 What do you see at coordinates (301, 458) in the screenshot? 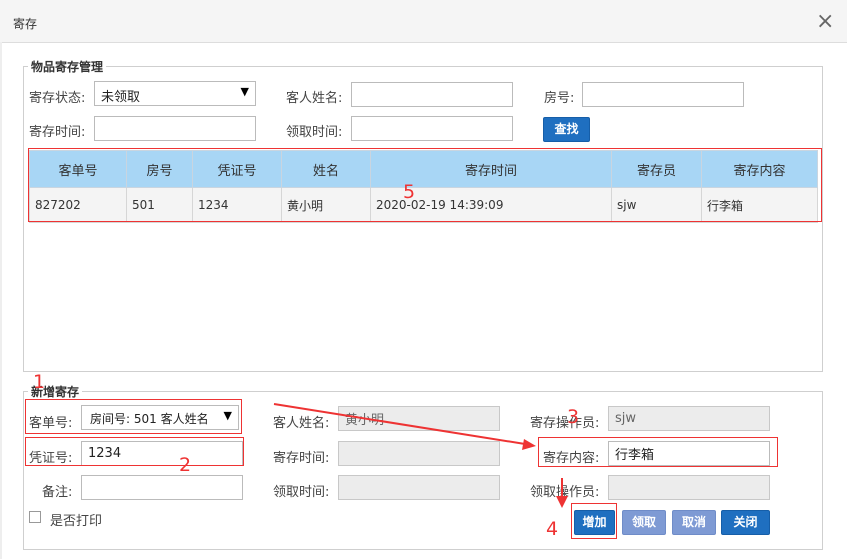
I see `form-deposit-time-label: 寄存时间:` at bounding box center [301, 458].